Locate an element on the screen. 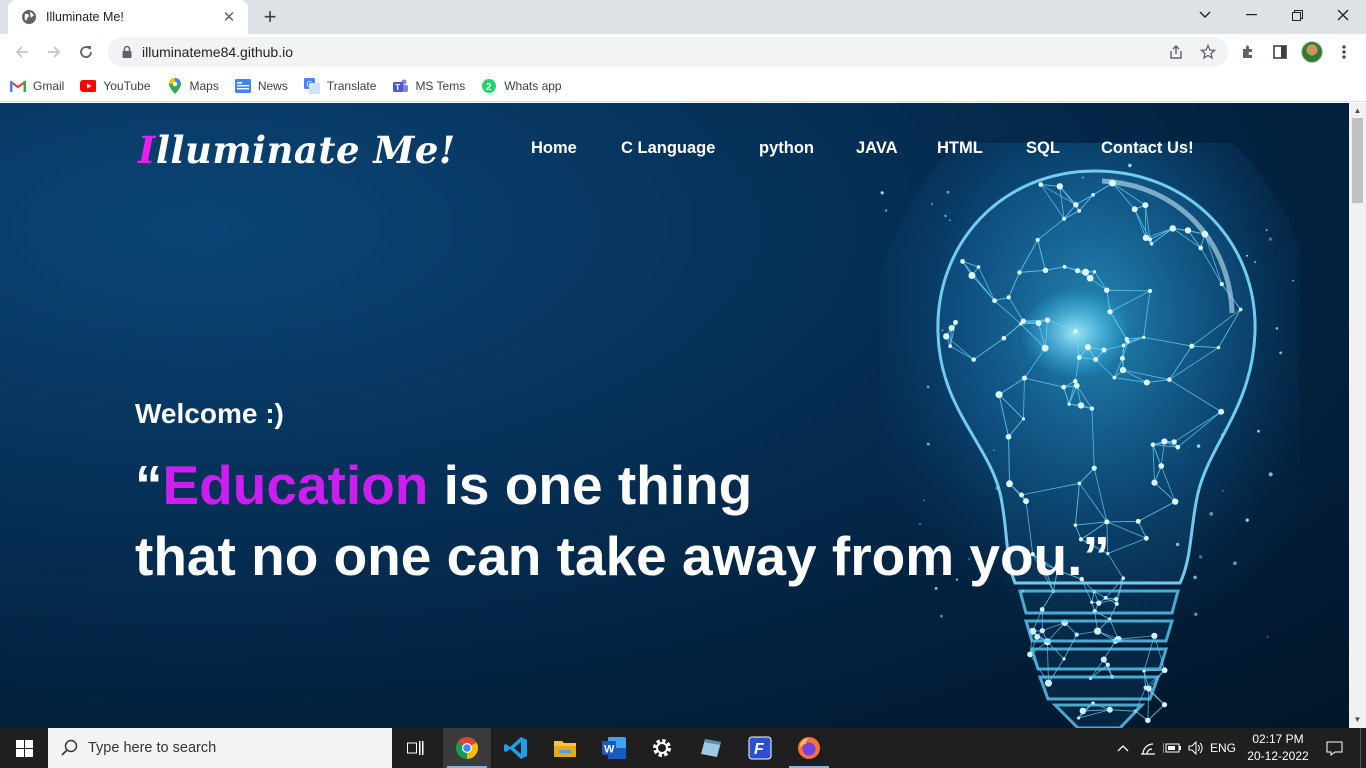 The image size is (1366, 768). browser-tab: Illuminate Me! ✕ is located at coordinates (128, 17).